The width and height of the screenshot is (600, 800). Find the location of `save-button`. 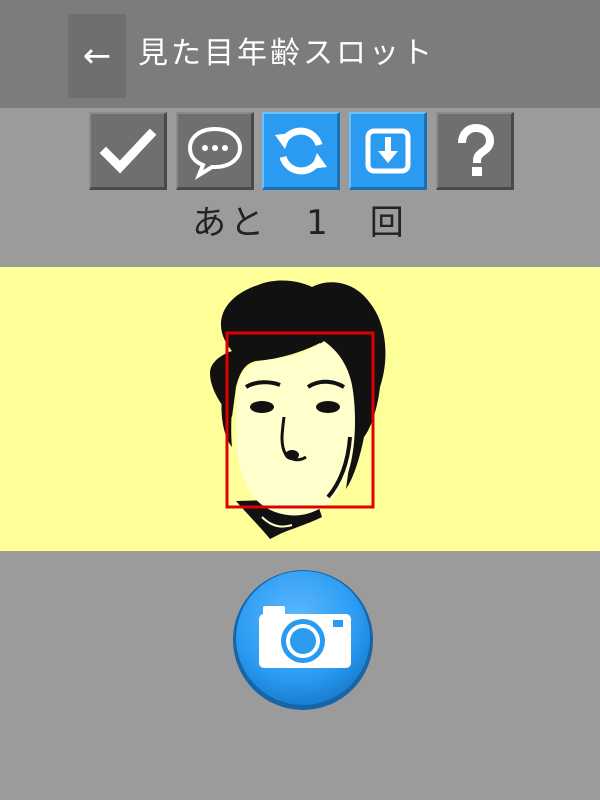

save-button is located at coordinates (388, 151).